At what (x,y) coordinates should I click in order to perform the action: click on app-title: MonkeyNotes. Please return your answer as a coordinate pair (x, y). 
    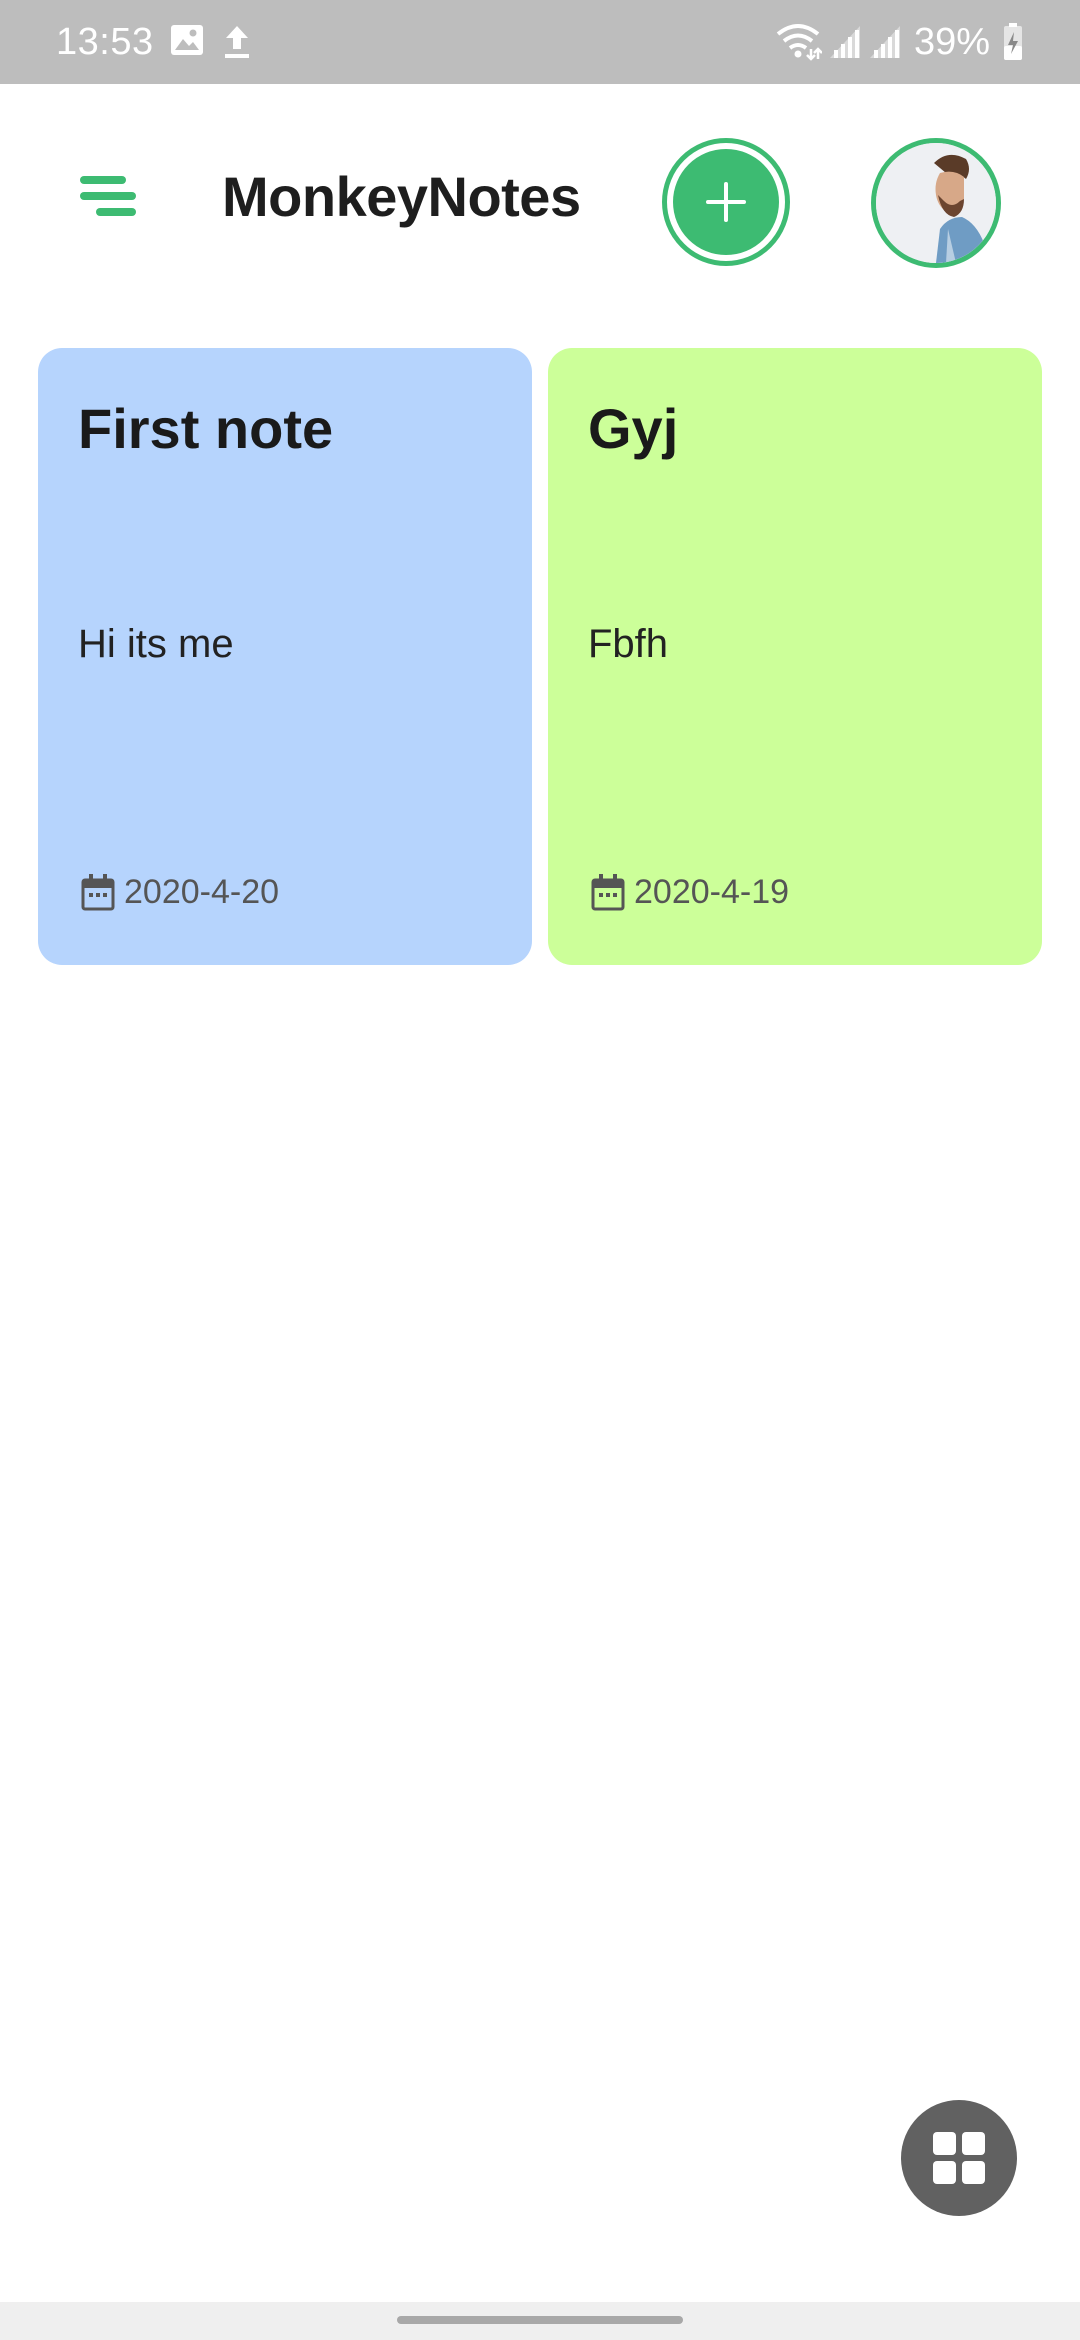
    Looking at the image, I should click on (401, 196).